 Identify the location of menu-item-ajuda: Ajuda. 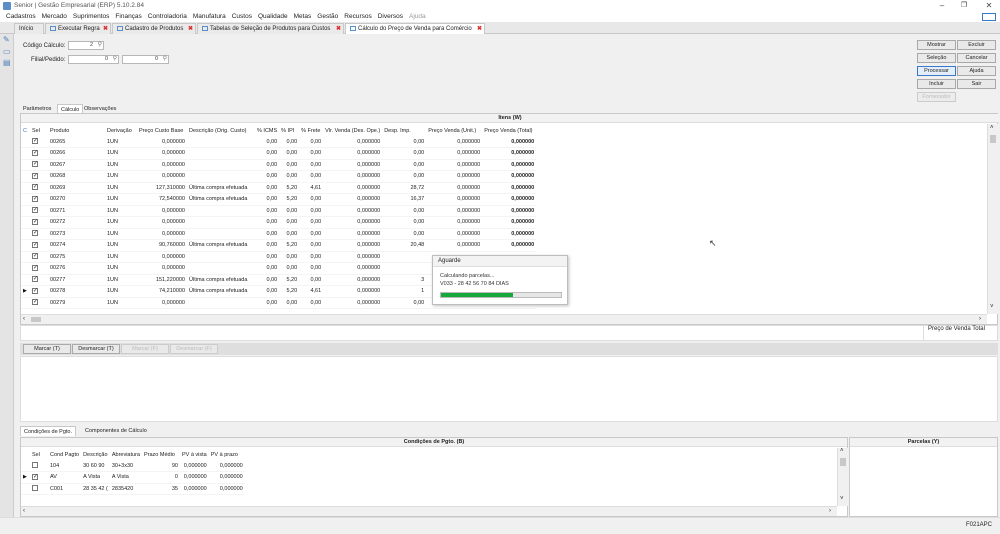
(417, 17).